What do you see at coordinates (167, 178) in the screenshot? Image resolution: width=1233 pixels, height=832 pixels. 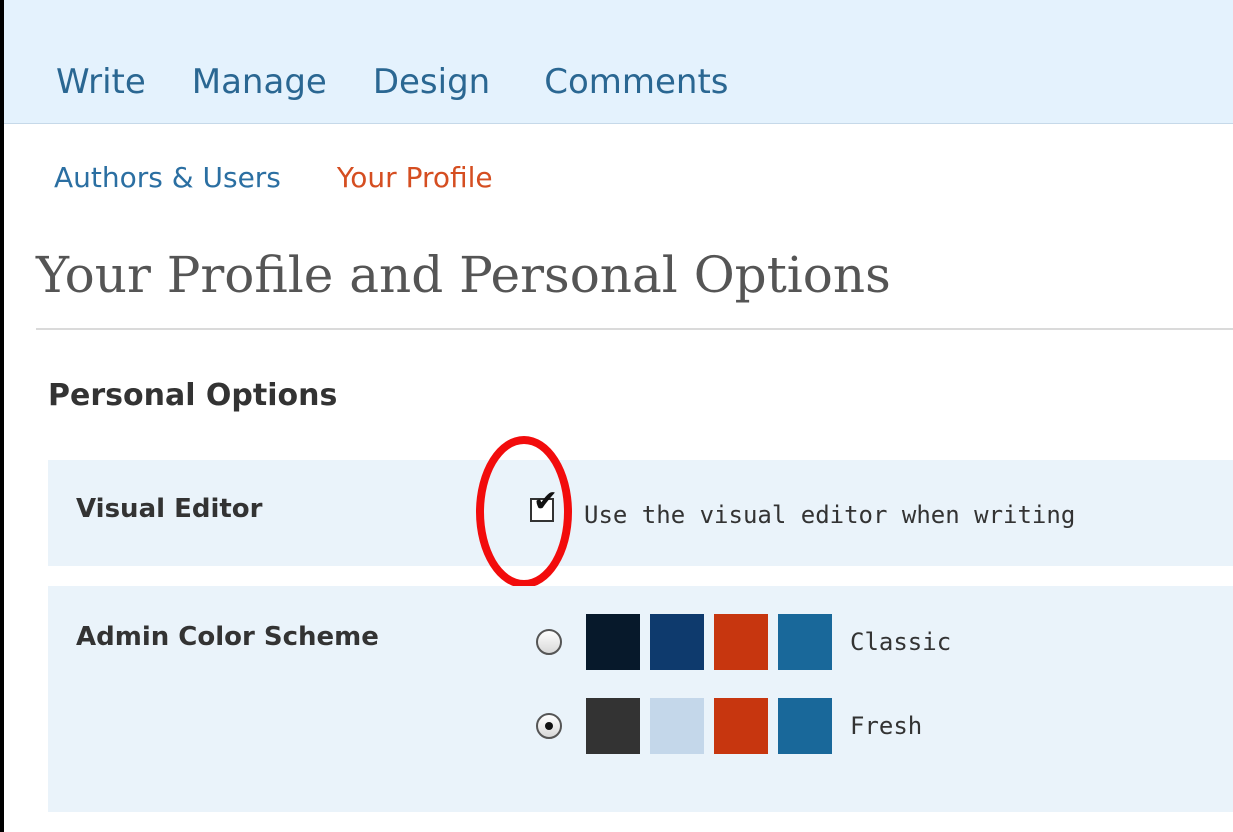 I see `subnav-authors-users: Authors & Users` at bounding box center [167, 178].